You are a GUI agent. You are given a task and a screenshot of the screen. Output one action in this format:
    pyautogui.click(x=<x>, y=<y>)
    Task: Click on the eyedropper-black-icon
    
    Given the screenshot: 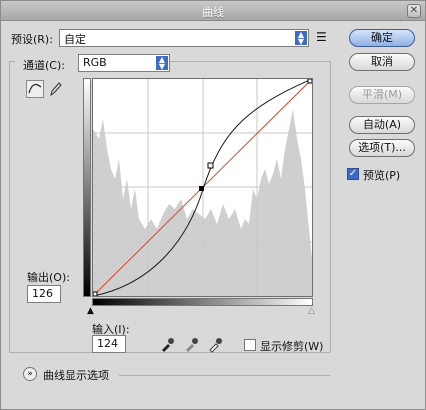 What is the action you would take?
    pyautogui.click(x=167, y=346)
    